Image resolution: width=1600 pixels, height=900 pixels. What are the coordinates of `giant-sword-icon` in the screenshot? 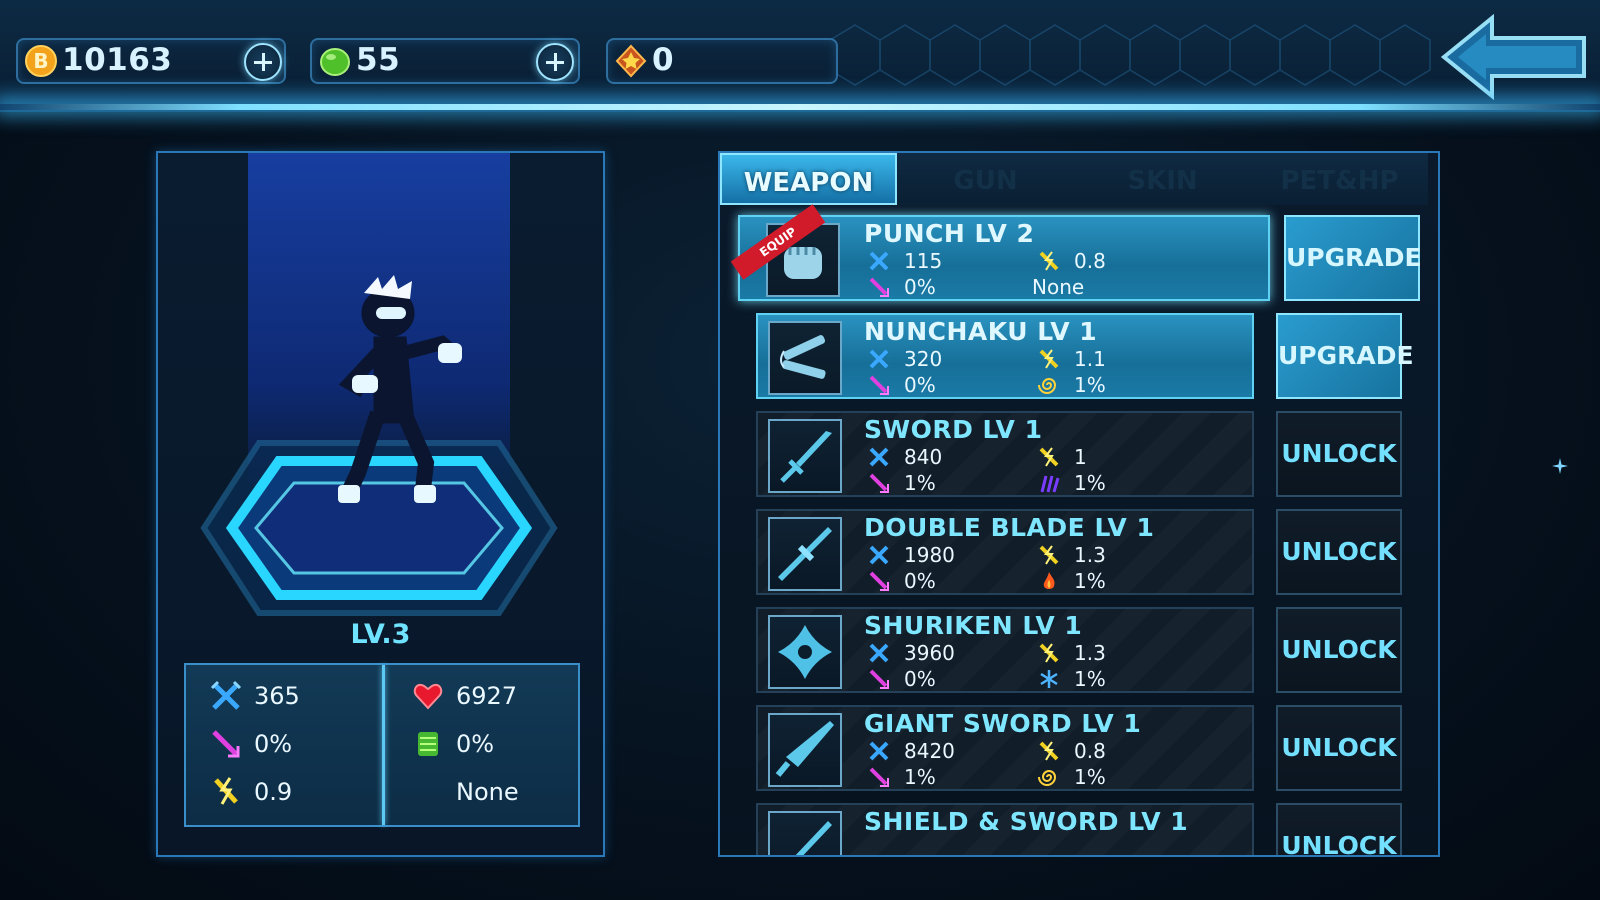 It's located at (804, 749).